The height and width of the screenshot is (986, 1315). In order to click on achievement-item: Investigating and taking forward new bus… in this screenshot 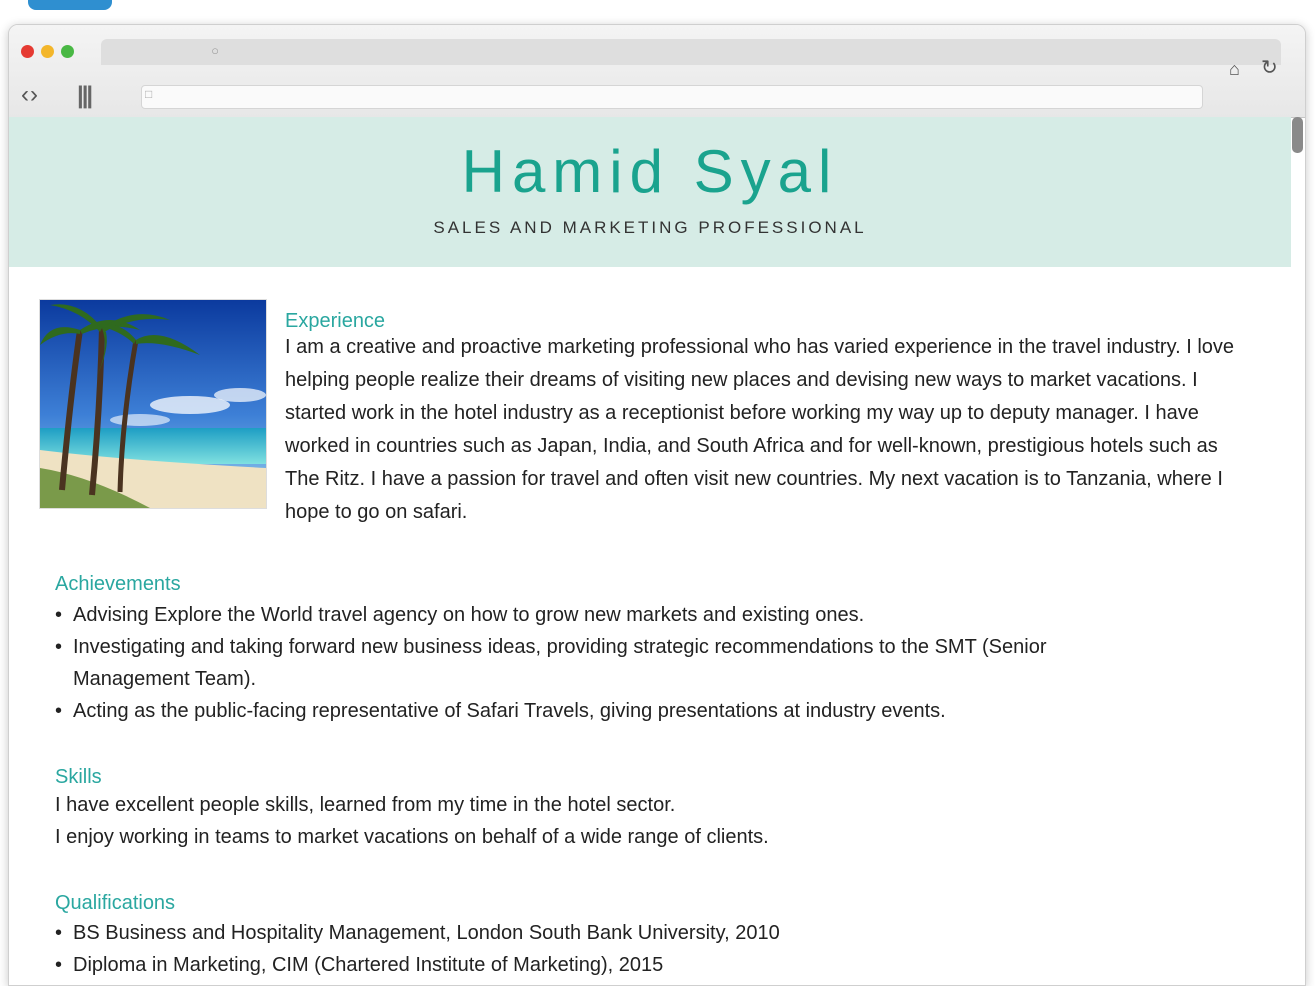, I will do `click(585, 663)`.